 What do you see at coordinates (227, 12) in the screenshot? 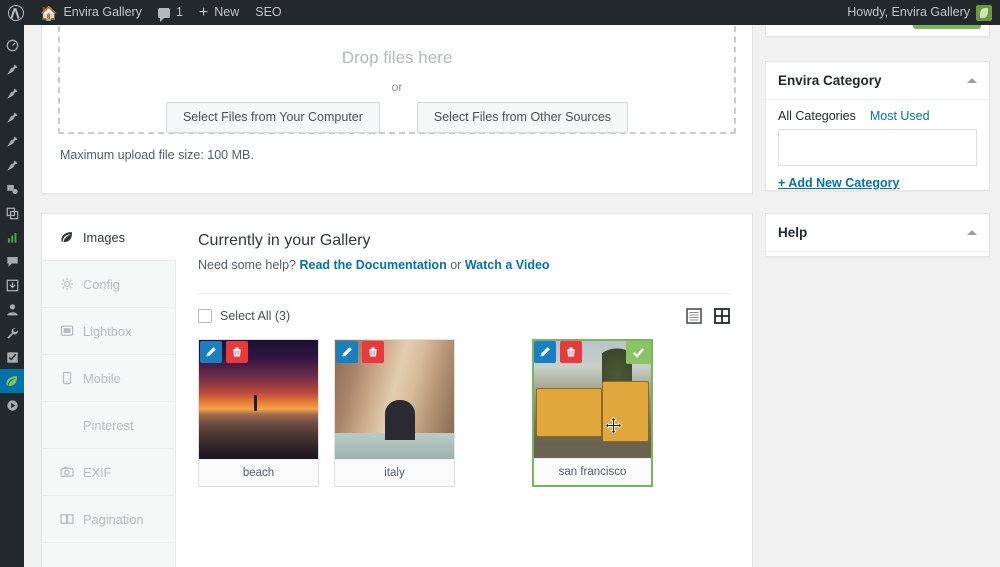
I see `new-label: New` at bounding box center [227, 12].